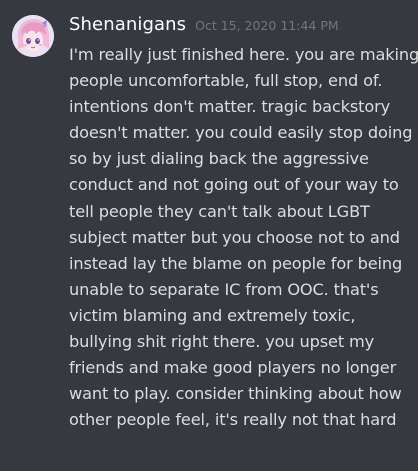 This screenshot has width=418, height=471. Describe the element at coordinates (234, 237) in the screenshot. I see `message-line: subject matter but you choose not to and` at that location.